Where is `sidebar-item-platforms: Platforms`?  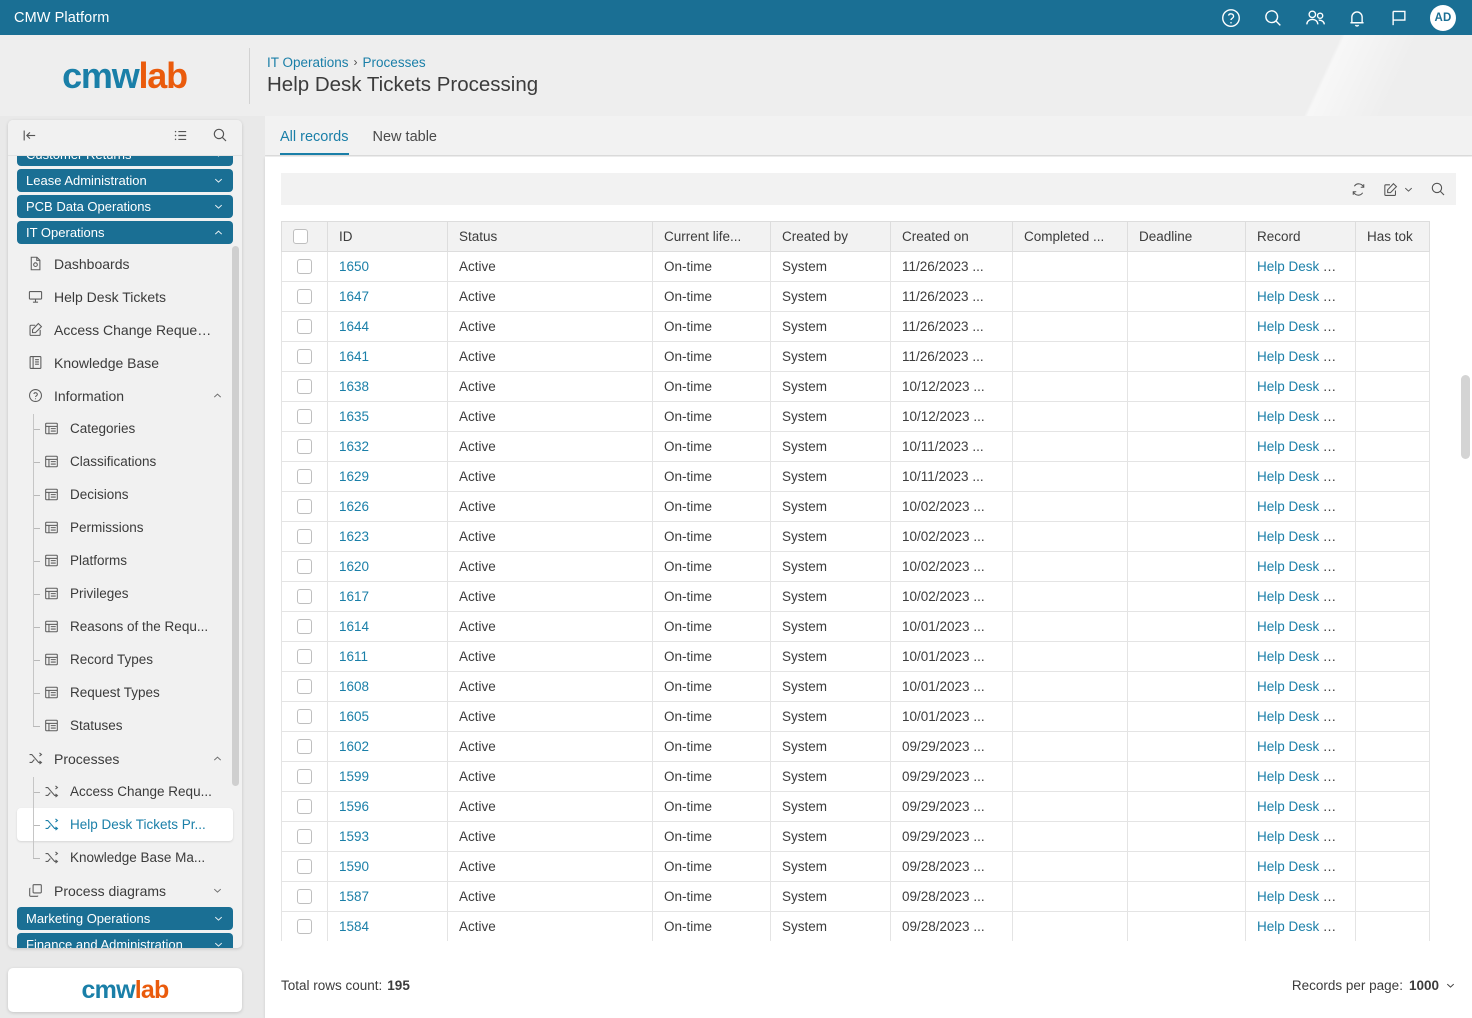
sidebar-item-platforms: Platforms is located at coordinates (125, 560).